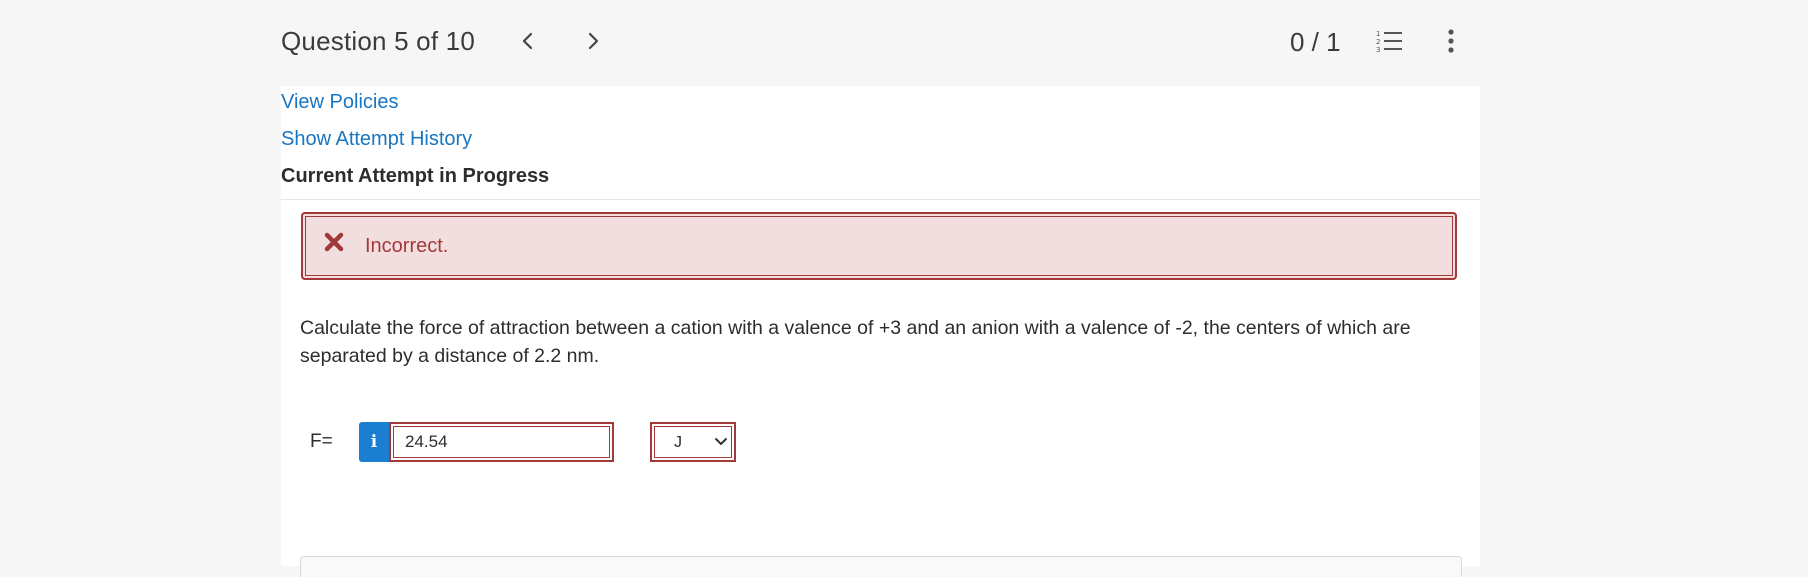 This screenshot has width=1808, height=577. What do you see at coordinates (501, 442) in the screenshot?
I see `answer-input` at bounding box center [501, 442].